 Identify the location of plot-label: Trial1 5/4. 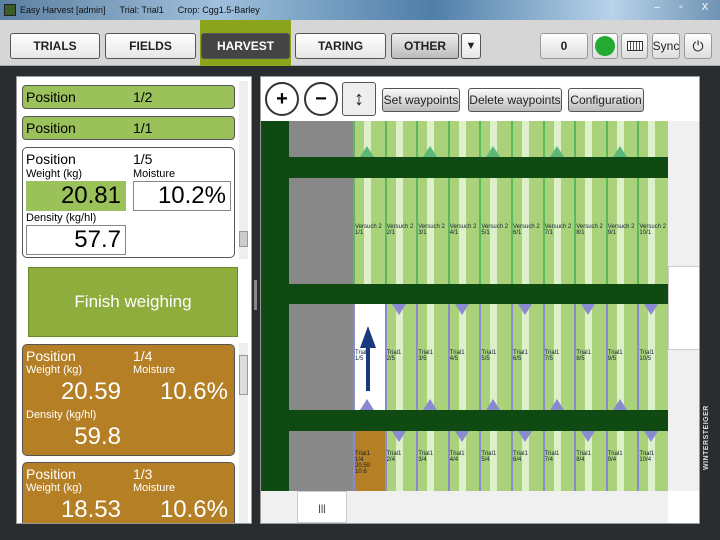
(489, 457).